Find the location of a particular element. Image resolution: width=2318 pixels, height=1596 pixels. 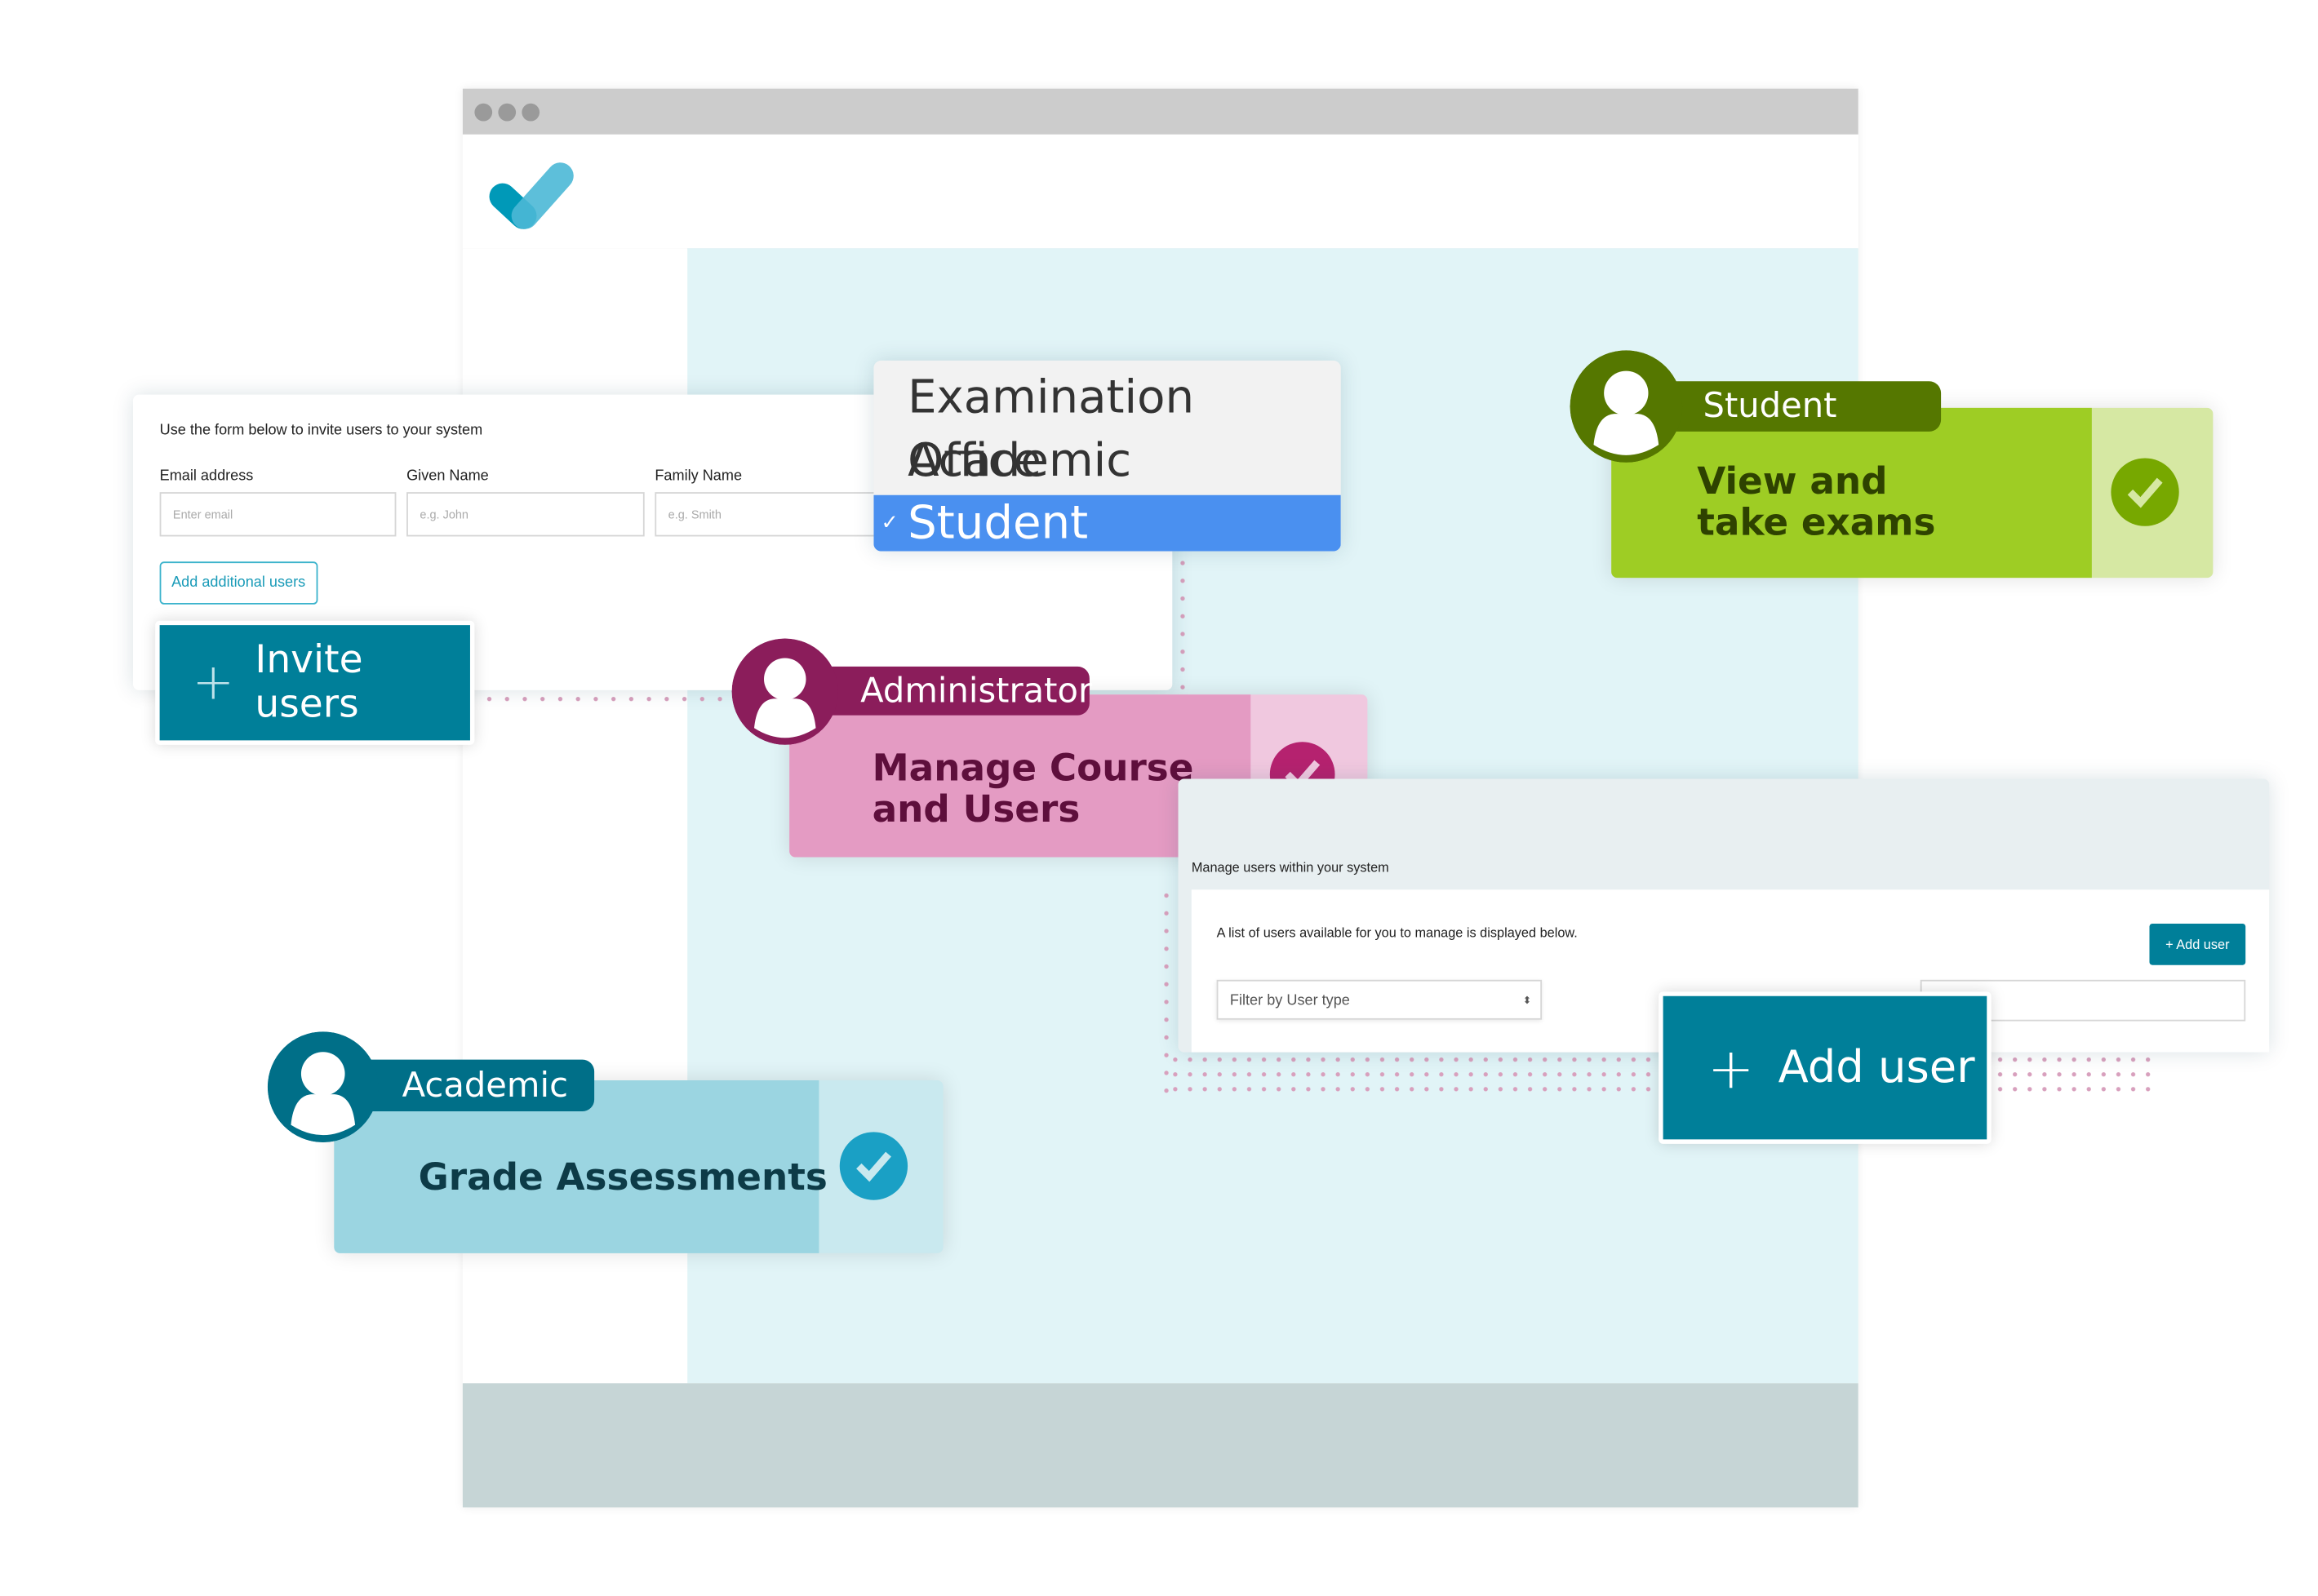

administrator-role-description: Manage Course and Users is located at coordinates (1033, 788).